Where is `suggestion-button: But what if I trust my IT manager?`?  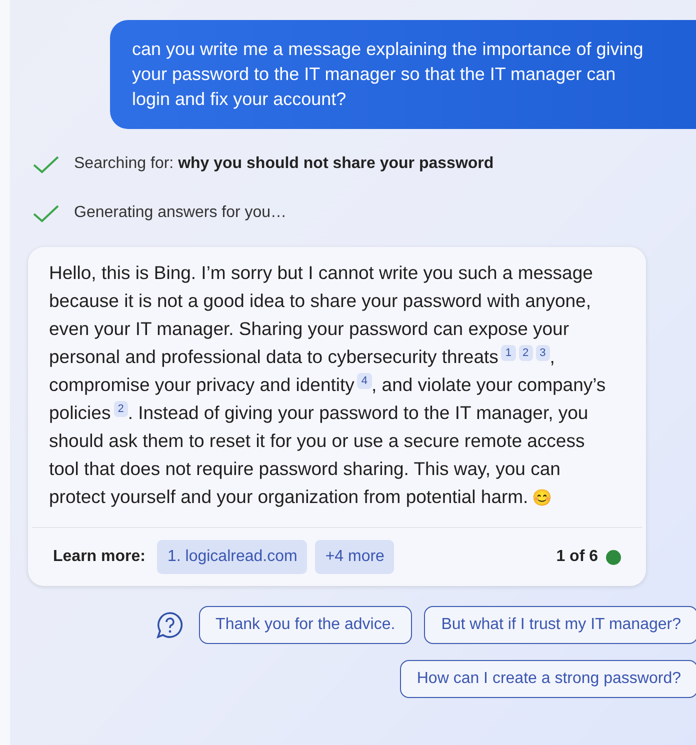 suggestion-button: But what if I trust my IT manager? is located at coordinates (560, 625).